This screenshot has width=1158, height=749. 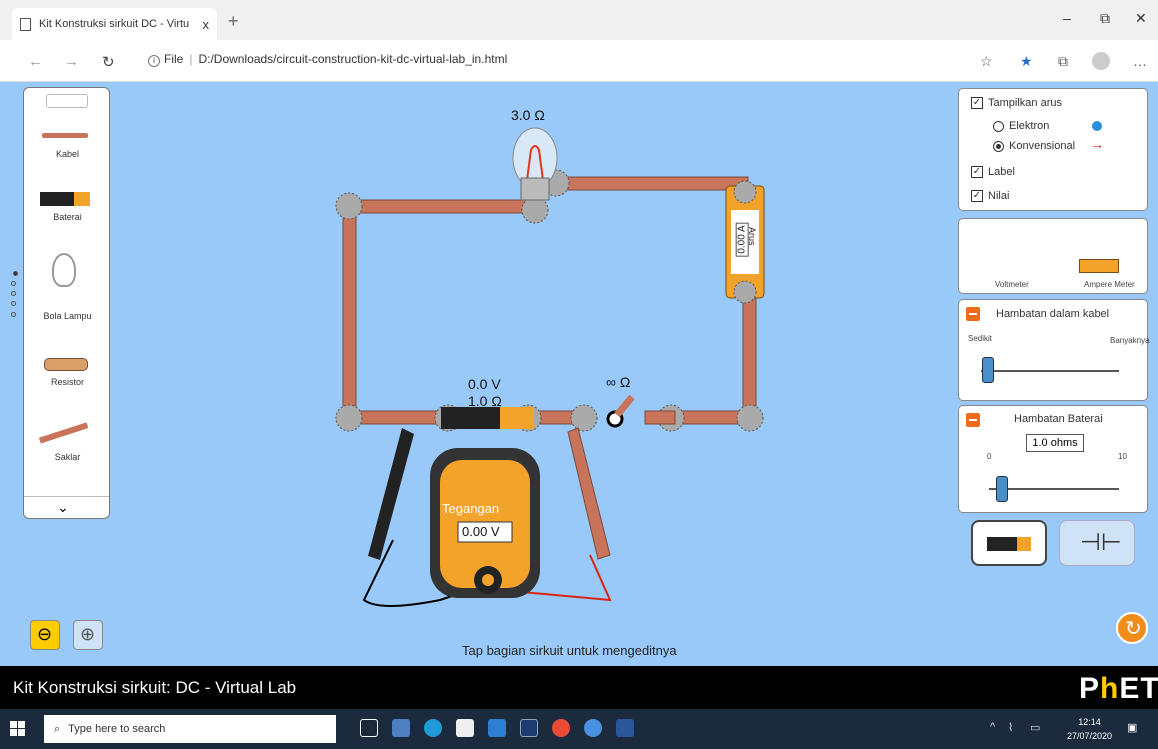 I want to click on wire-icon, so click(x=65, y=135).